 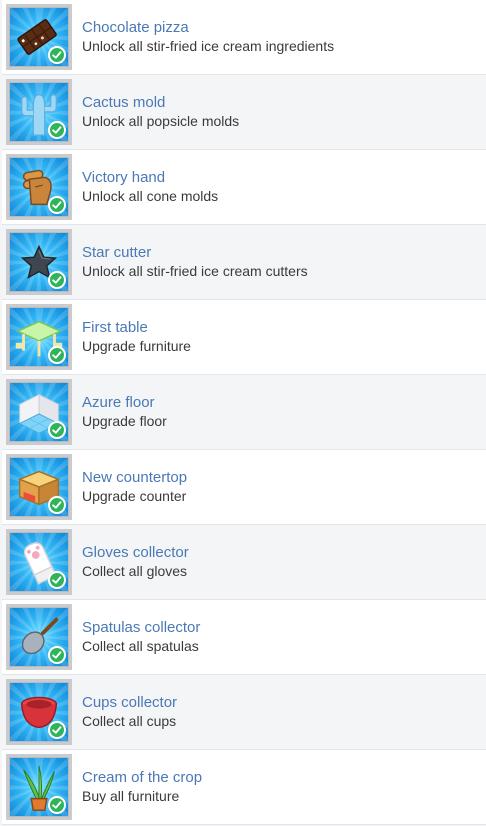 What do you see at coordinates (130, 702) in the screenshot?
I see `achievement-title: Cups collector` at bounding box center [130, 702].